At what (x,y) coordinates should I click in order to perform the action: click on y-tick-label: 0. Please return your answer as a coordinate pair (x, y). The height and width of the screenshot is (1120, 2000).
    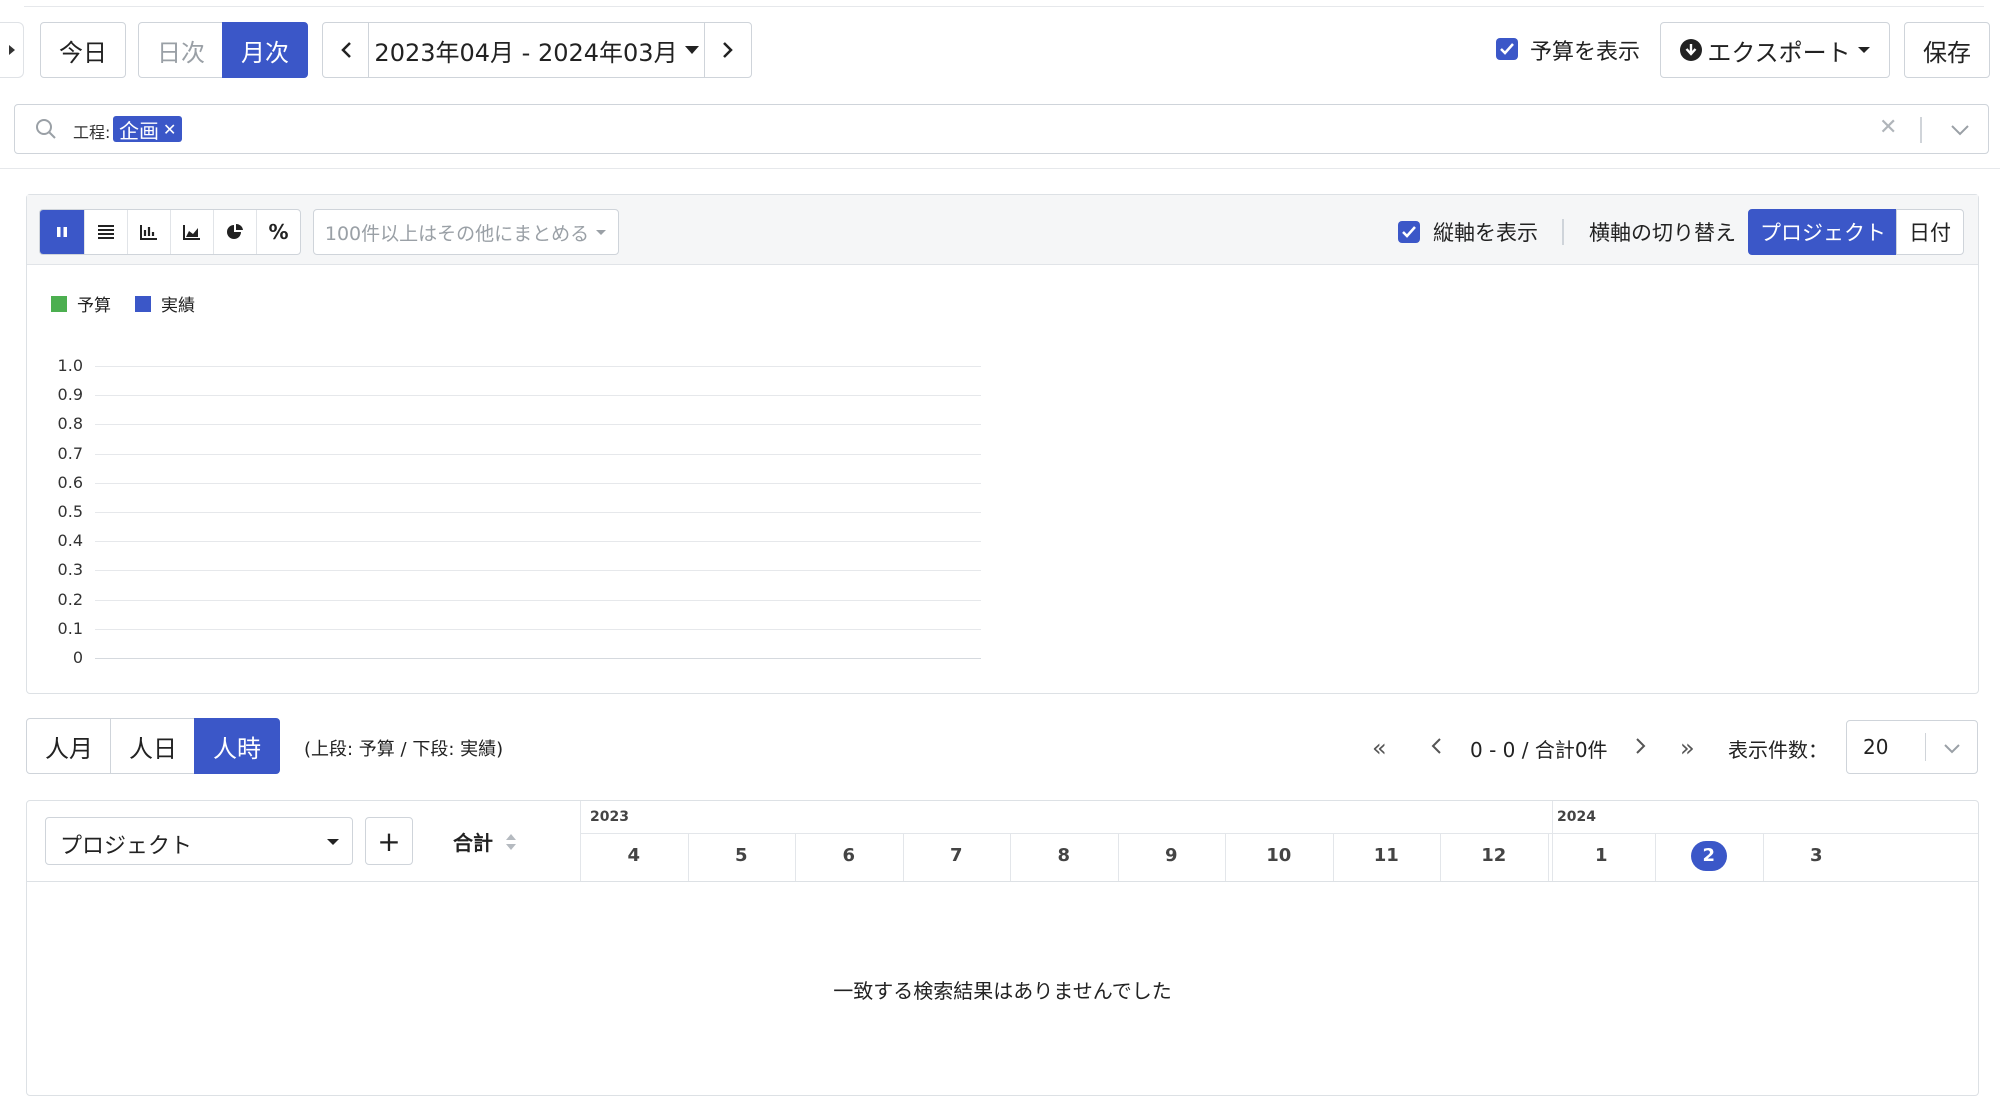
    Looking at the image, I should click on (77, 657).